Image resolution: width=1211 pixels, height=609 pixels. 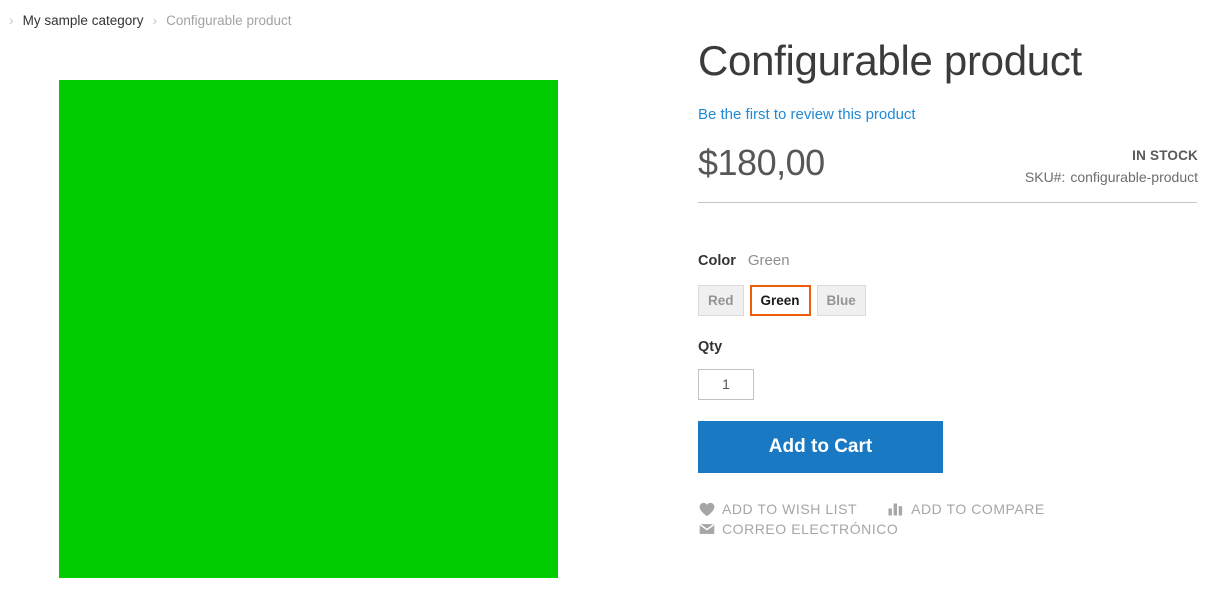 I want to click on social-links-row-secondary: CORREO ELECTRÓNICO, so click(x=948, y=529).